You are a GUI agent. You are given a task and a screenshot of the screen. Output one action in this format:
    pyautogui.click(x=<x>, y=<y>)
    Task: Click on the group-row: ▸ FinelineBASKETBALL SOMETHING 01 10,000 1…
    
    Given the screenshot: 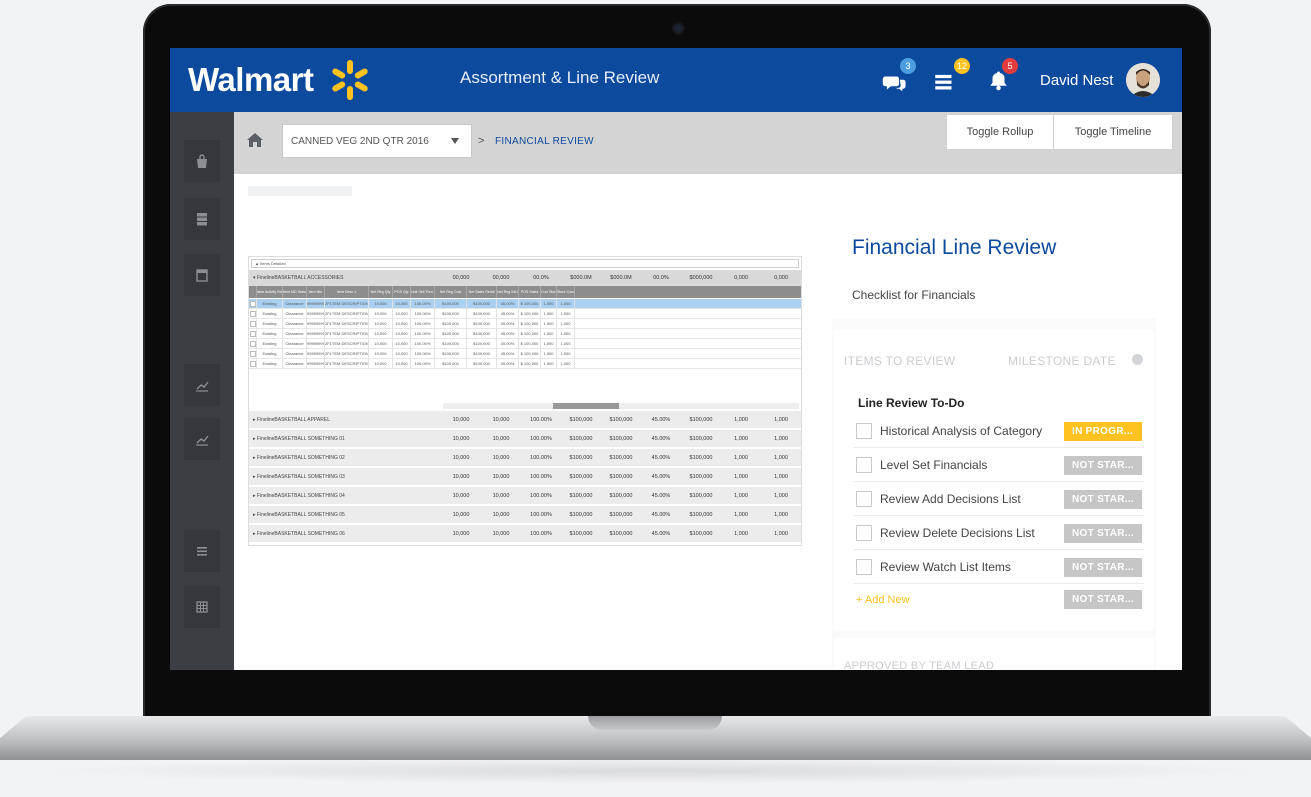 What is the action you would take?
    pyautogui.click(x=525, y=439)
    